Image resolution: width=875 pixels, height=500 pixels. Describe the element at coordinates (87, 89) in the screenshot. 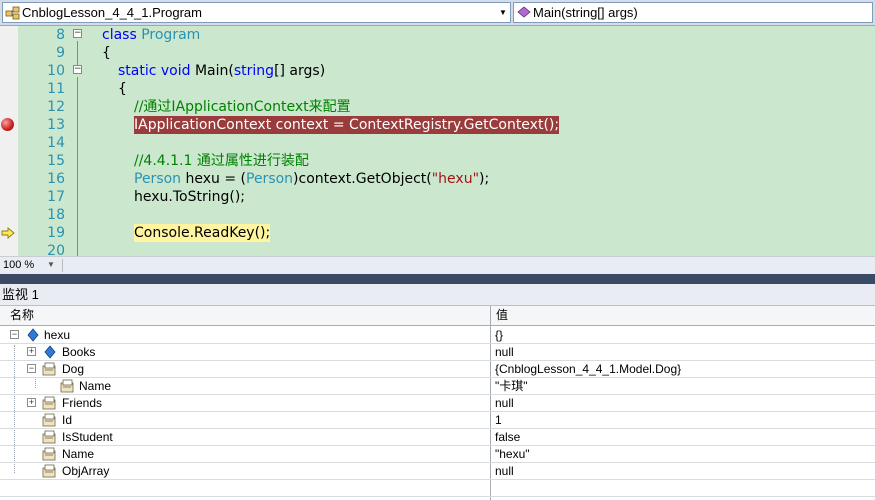

I see `code-line-11: 11 {` at that location.